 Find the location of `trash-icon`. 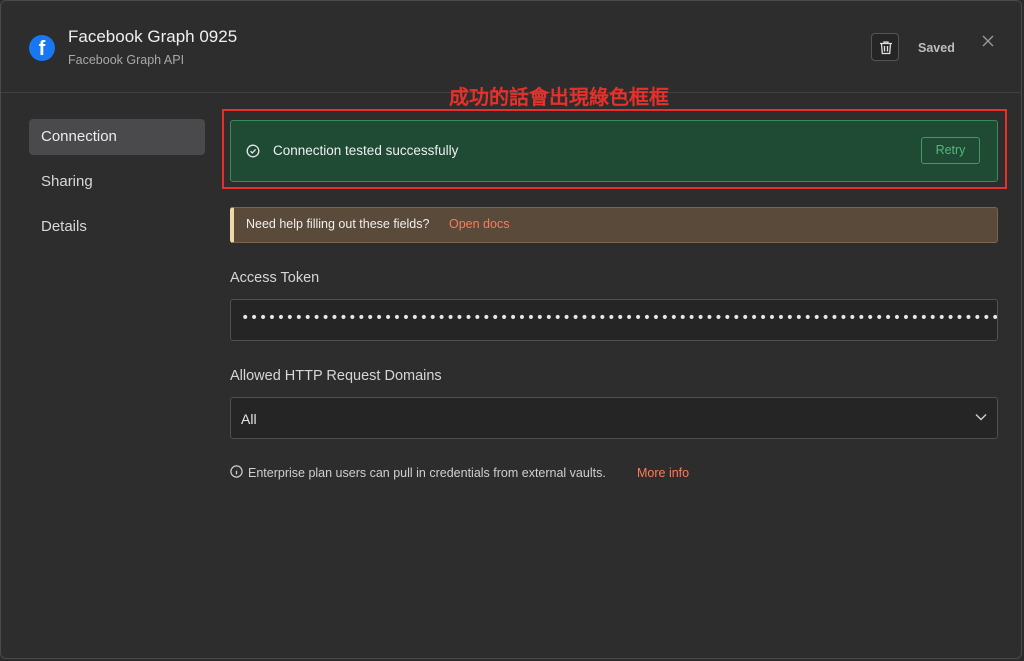

trash-icon is located at coordinates (886, 48).